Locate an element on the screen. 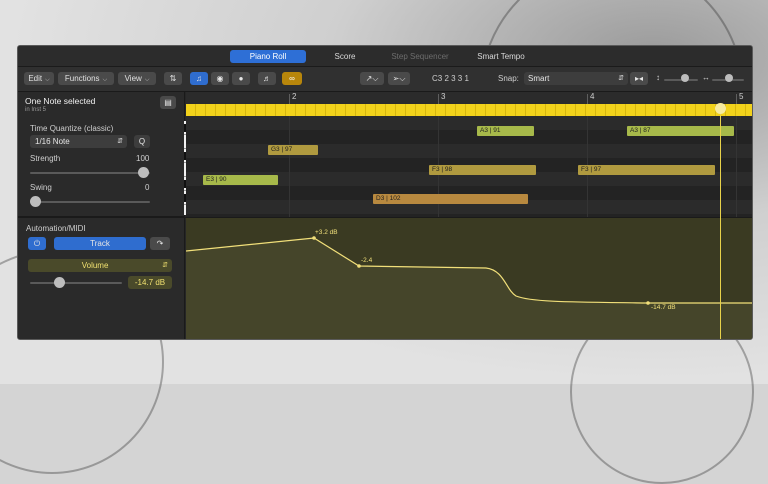 This screenshot has height=484, width=768. swing-label: Swing is located at coordinates (41, 187).